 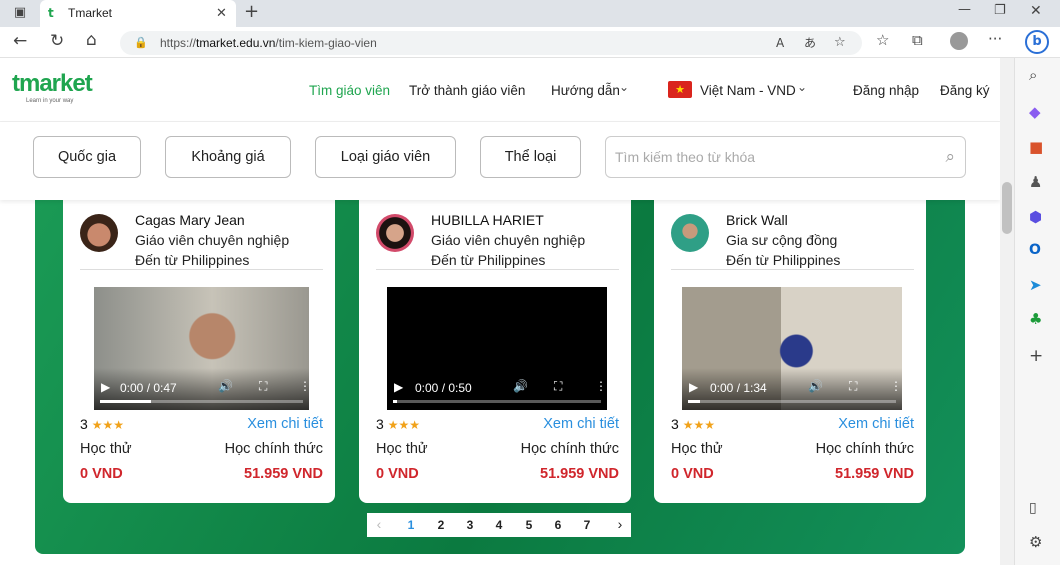 What do you see at coordinates (558, 525) in the screenshot?
I see `page-6: 6` at bounding box center [558, 525].